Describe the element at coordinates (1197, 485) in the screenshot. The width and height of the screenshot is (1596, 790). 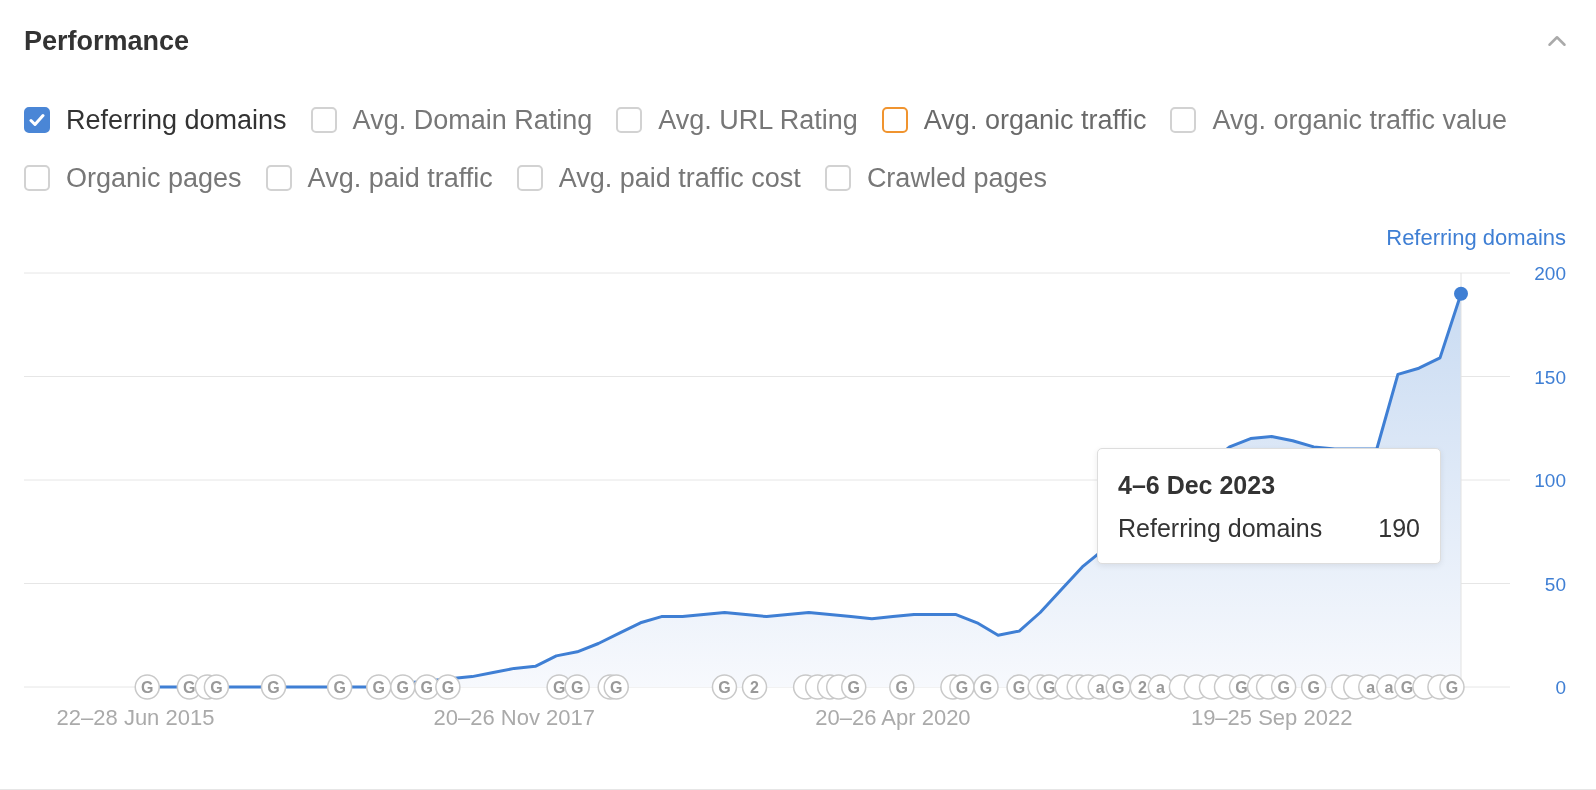
I see `tooltip-title: 4–6 Dec 2023` at that location.